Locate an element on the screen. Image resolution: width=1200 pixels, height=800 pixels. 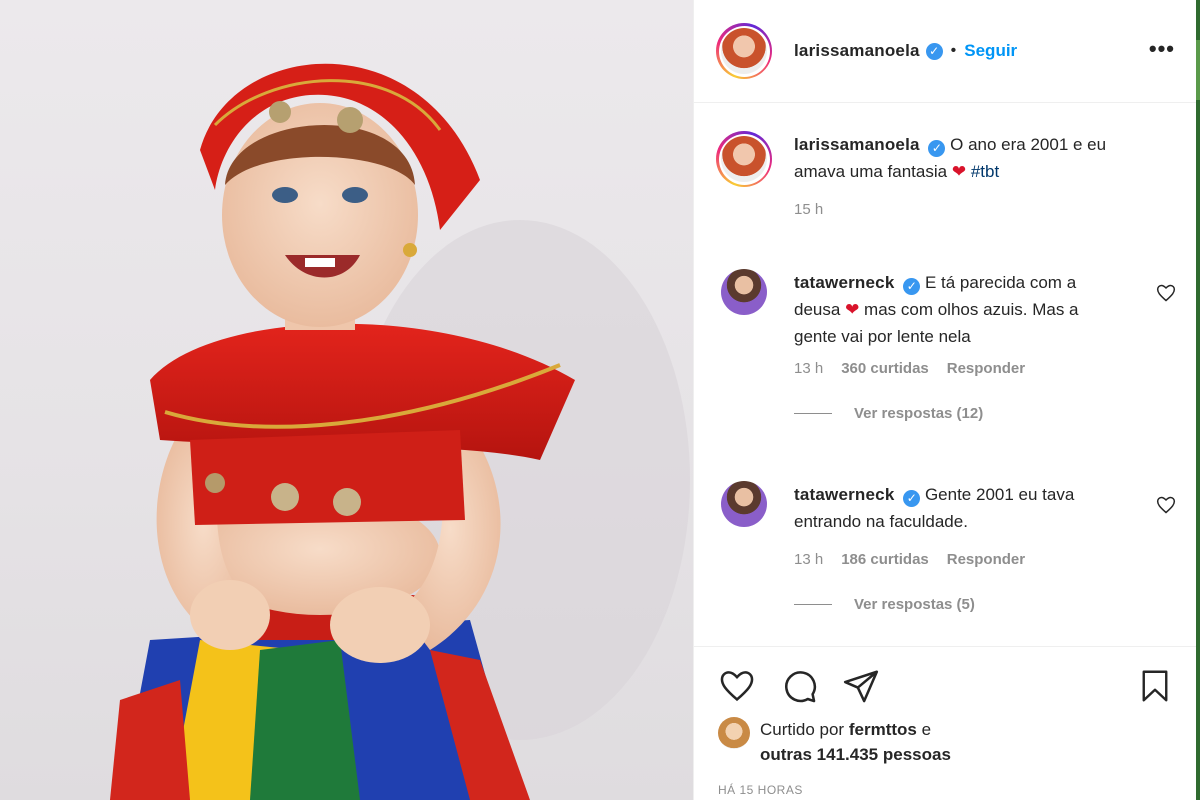
likes-prefix: Curtido por is located at coordinates (802, 729).